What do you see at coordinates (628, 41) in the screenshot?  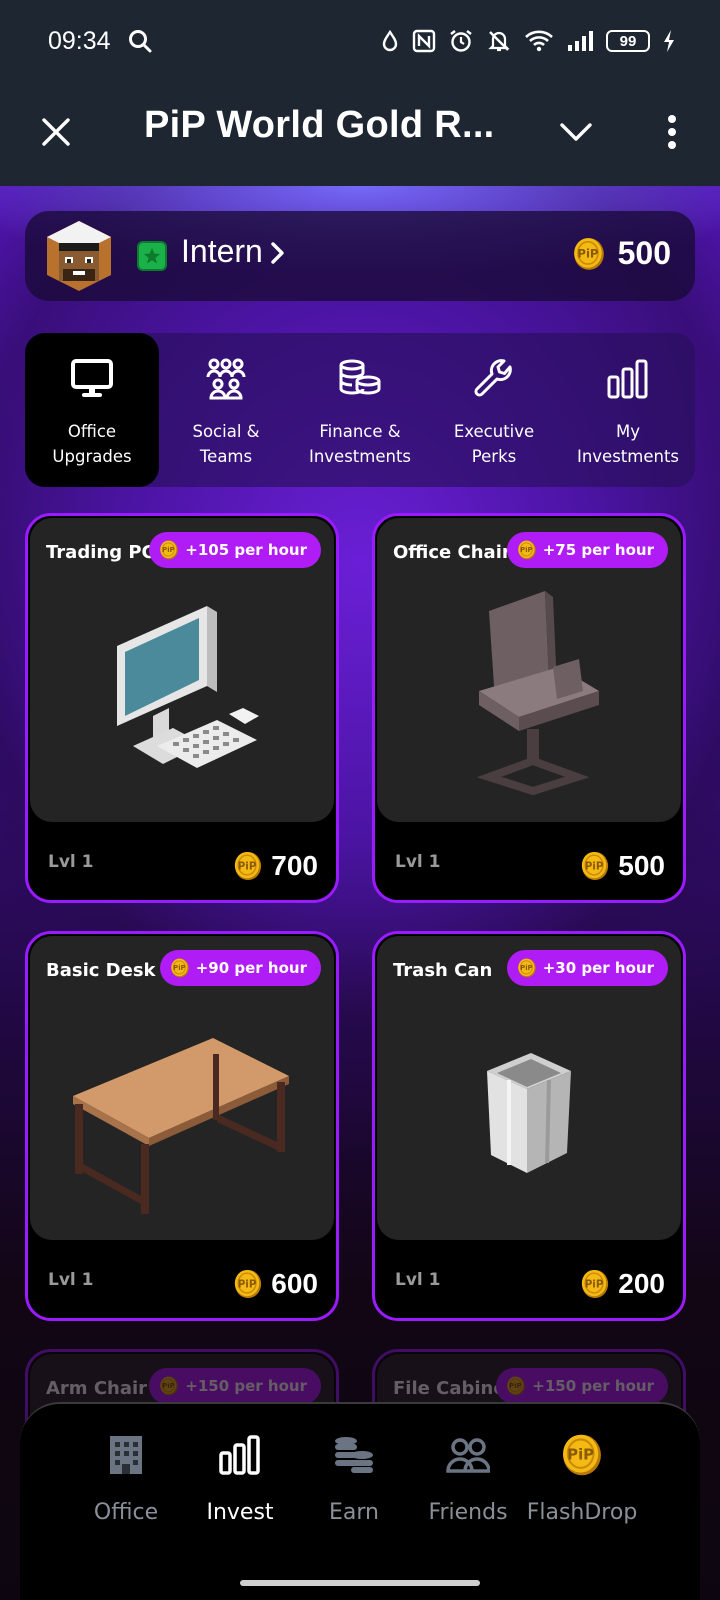 I see `battery-icon: 99` at bounding box center [628, 41].